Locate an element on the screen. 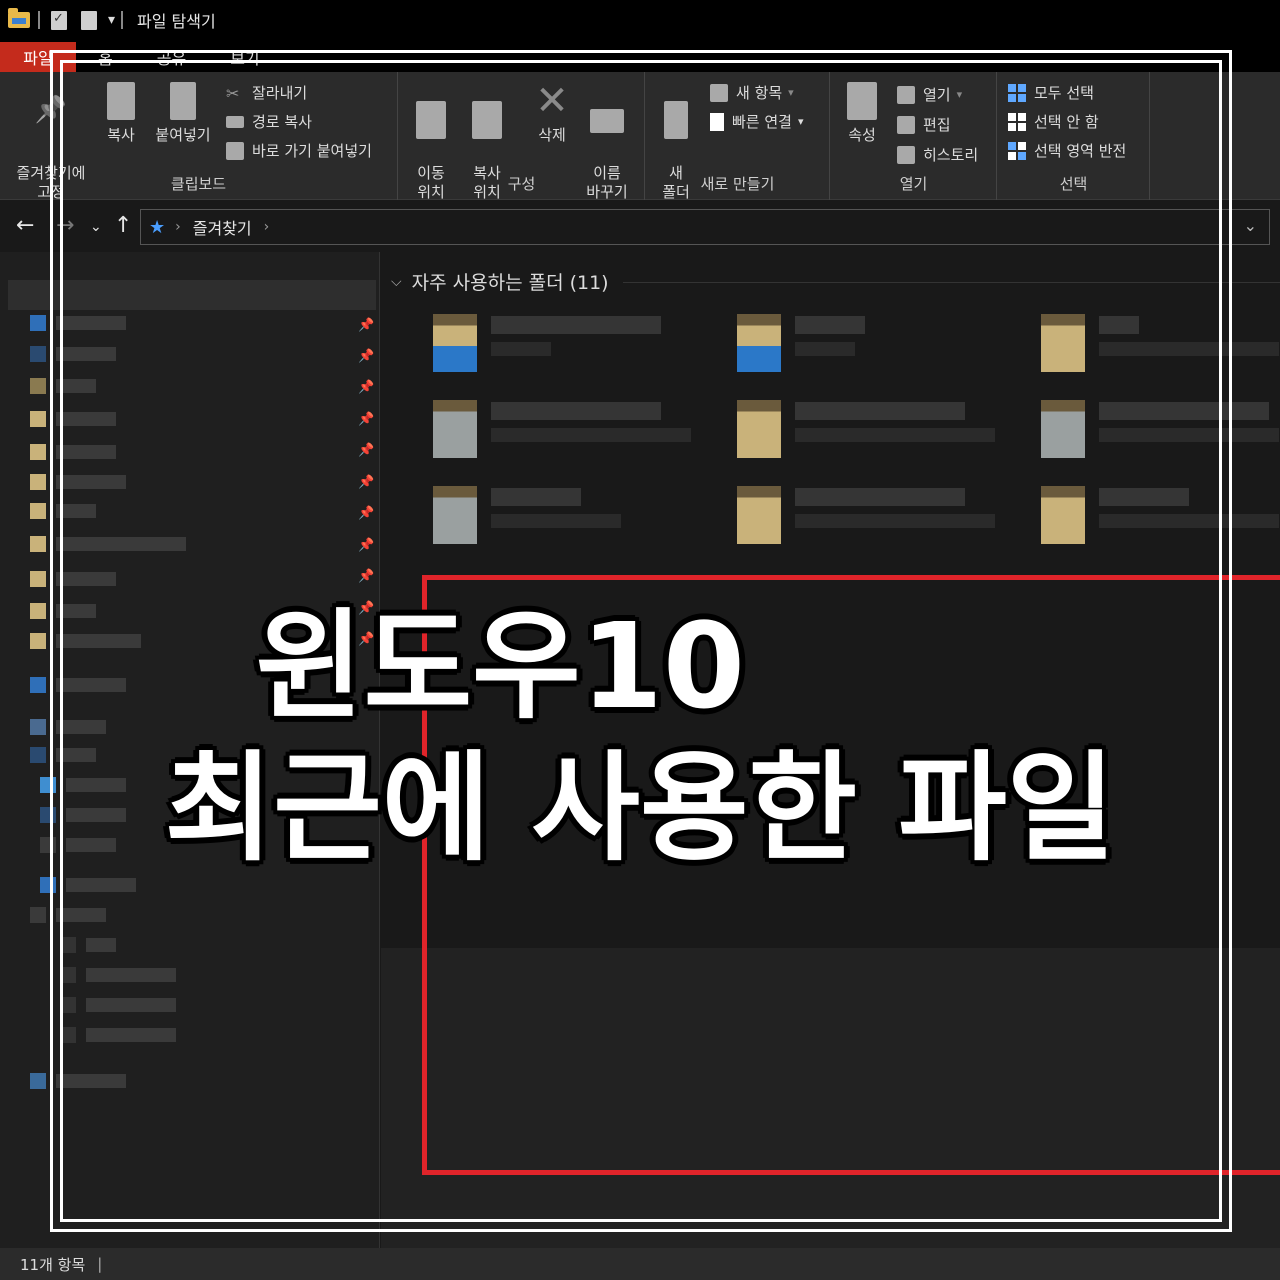  headline-line2: 최근에 사용한 파일 is located at coordinates (640, 808).